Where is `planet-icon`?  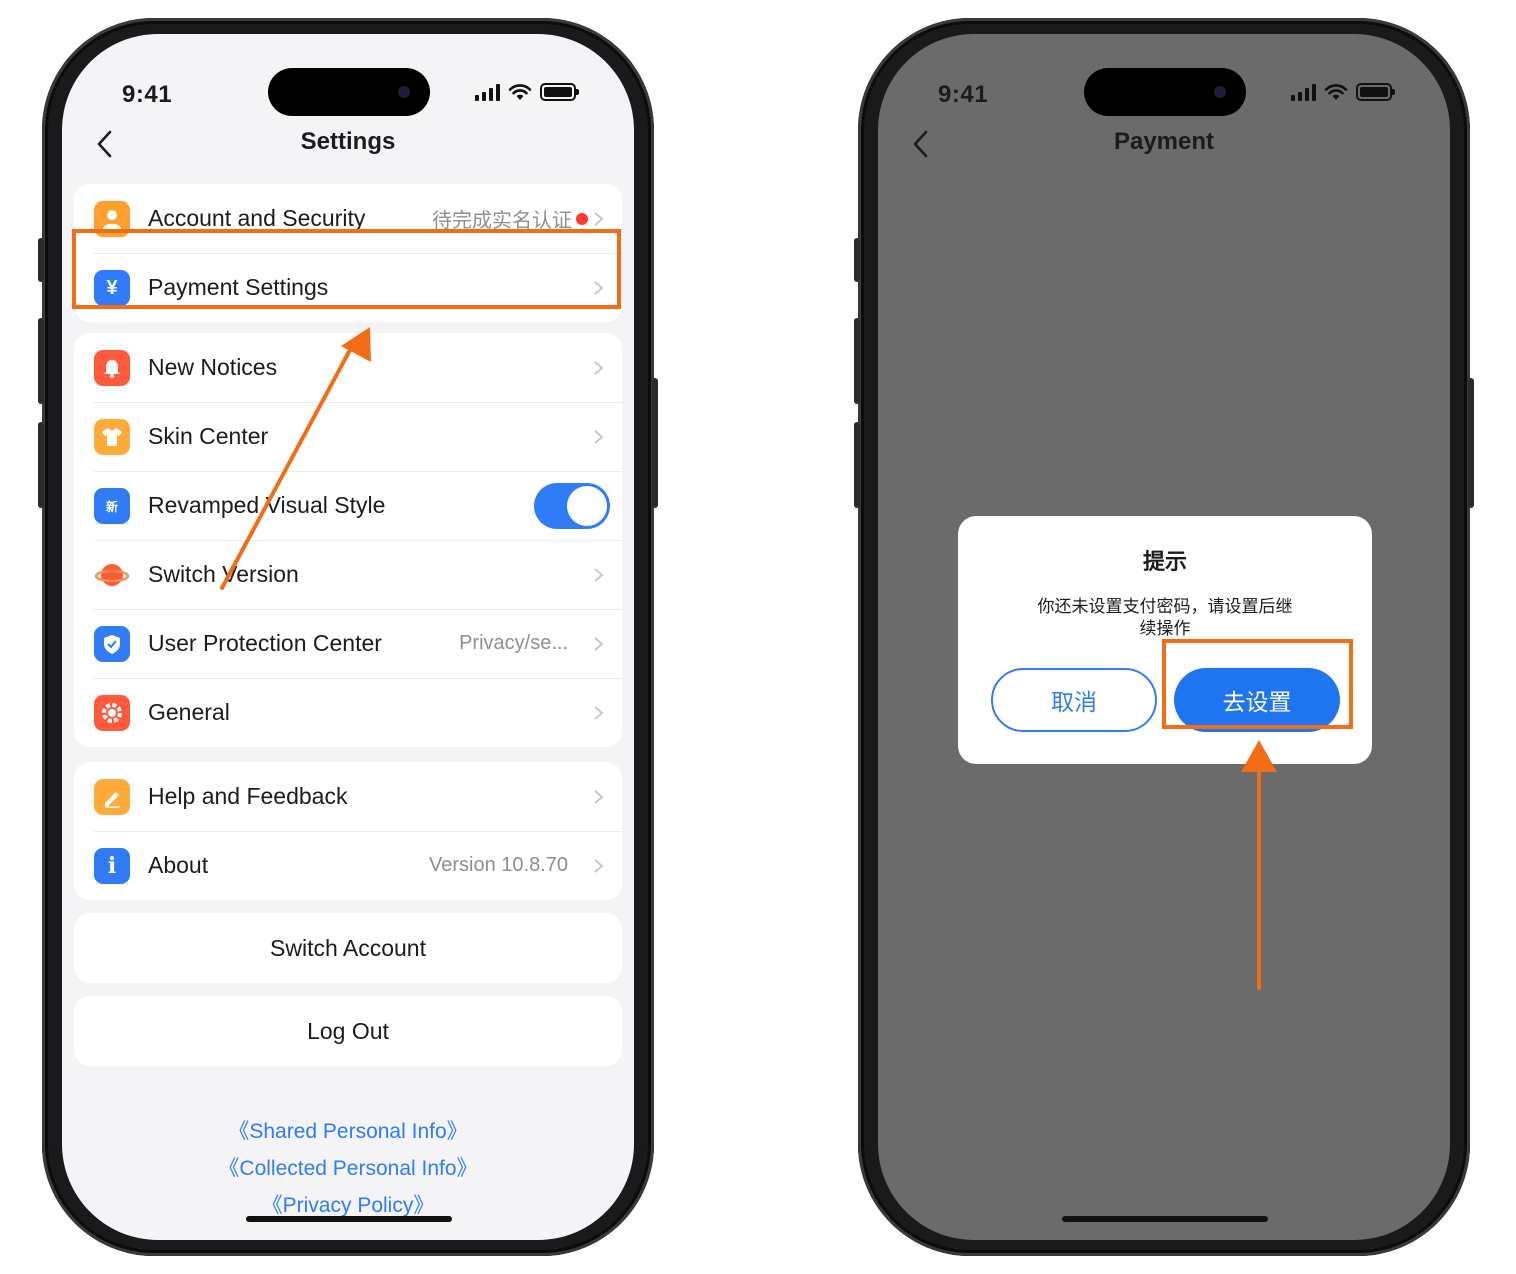 planet-icon is located at coordinates (112, 575).